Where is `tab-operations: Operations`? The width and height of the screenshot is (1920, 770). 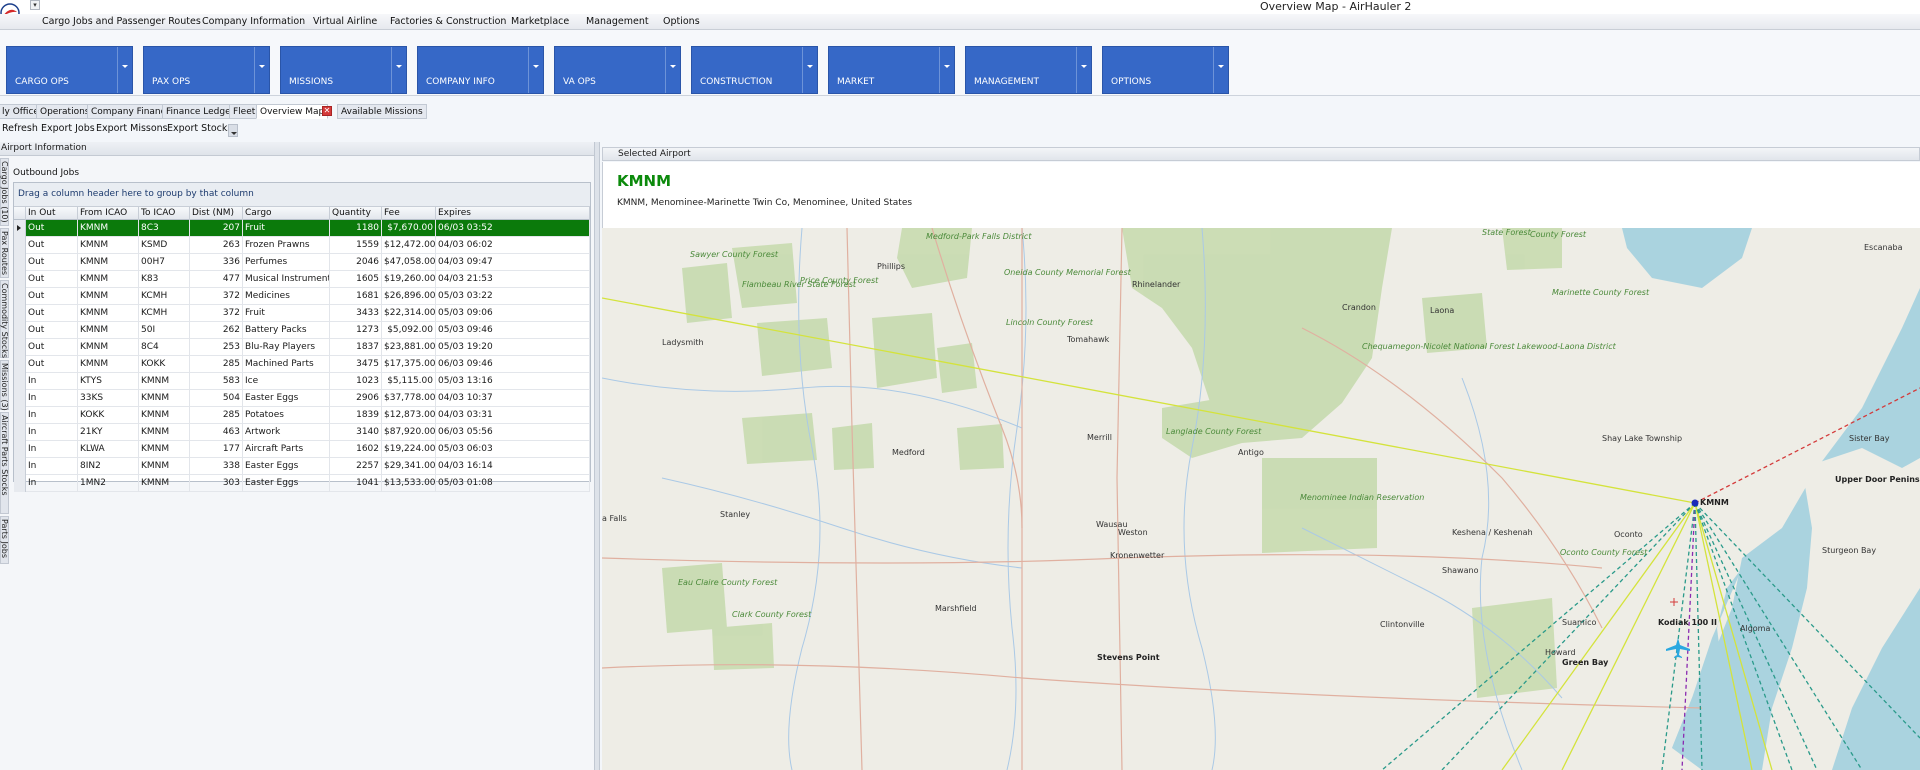
tab-operations: Operations is located at coordinates (65, 111).